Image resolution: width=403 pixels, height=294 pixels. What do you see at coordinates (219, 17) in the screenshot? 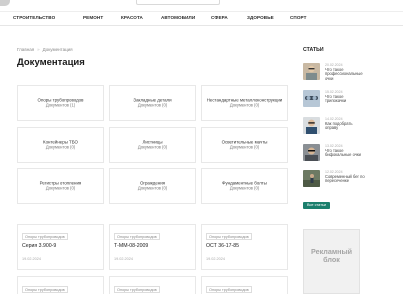
I see `nav-item-sphere: Сфера` at bounding box center [219, 17].